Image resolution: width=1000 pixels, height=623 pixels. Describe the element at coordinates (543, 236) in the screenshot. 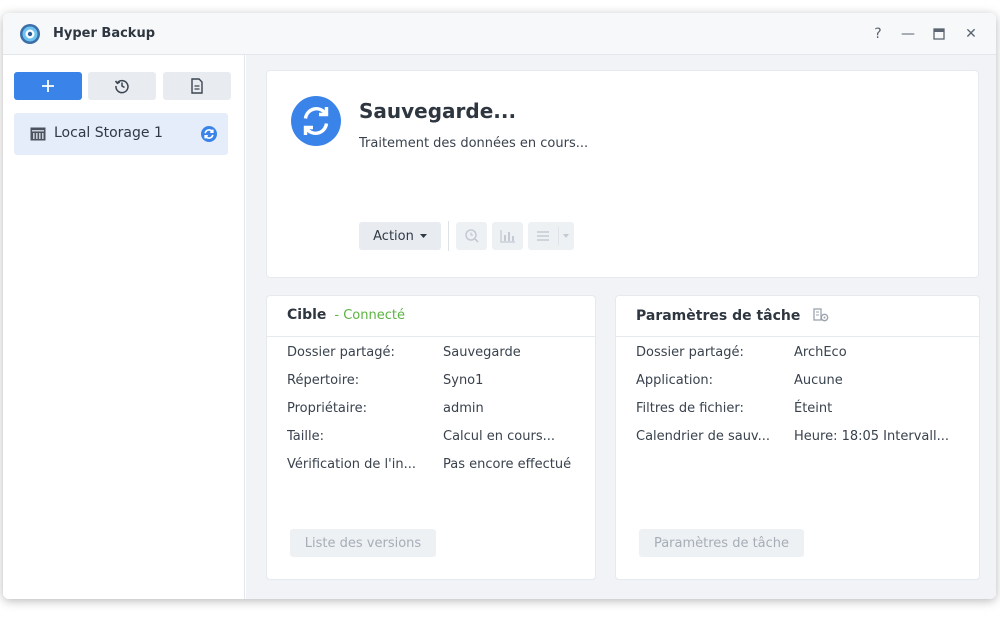

I see `list-icon` at that location.